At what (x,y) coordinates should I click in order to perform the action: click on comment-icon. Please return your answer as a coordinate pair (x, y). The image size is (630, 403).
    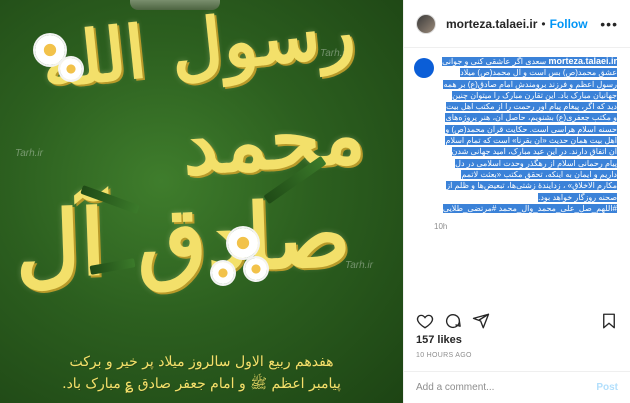
    Looking at the image, I should click on (453, 321).